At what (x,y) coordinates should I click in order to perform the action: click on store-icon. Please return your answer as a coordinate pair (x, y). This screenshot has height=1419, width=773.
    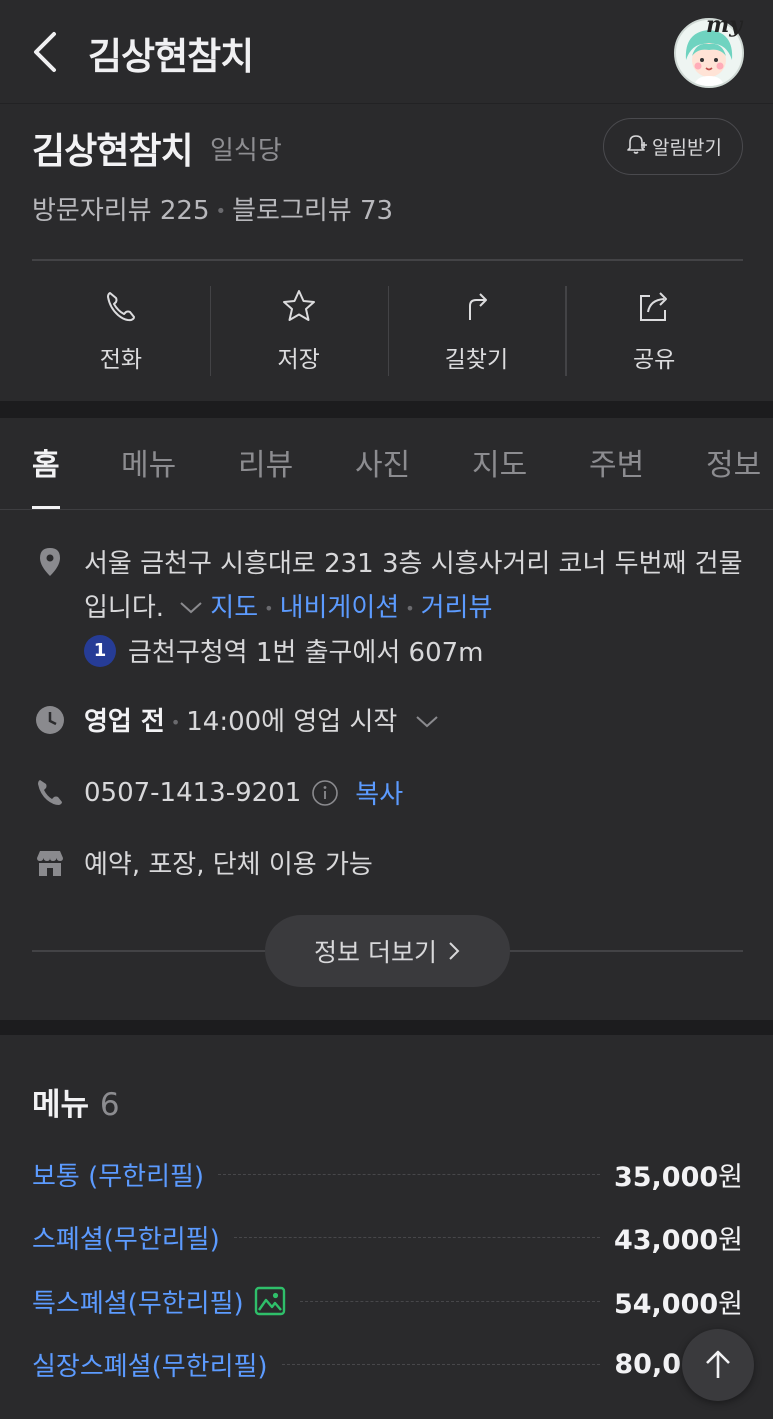
    Looking at the image, I should click on (50, 863).